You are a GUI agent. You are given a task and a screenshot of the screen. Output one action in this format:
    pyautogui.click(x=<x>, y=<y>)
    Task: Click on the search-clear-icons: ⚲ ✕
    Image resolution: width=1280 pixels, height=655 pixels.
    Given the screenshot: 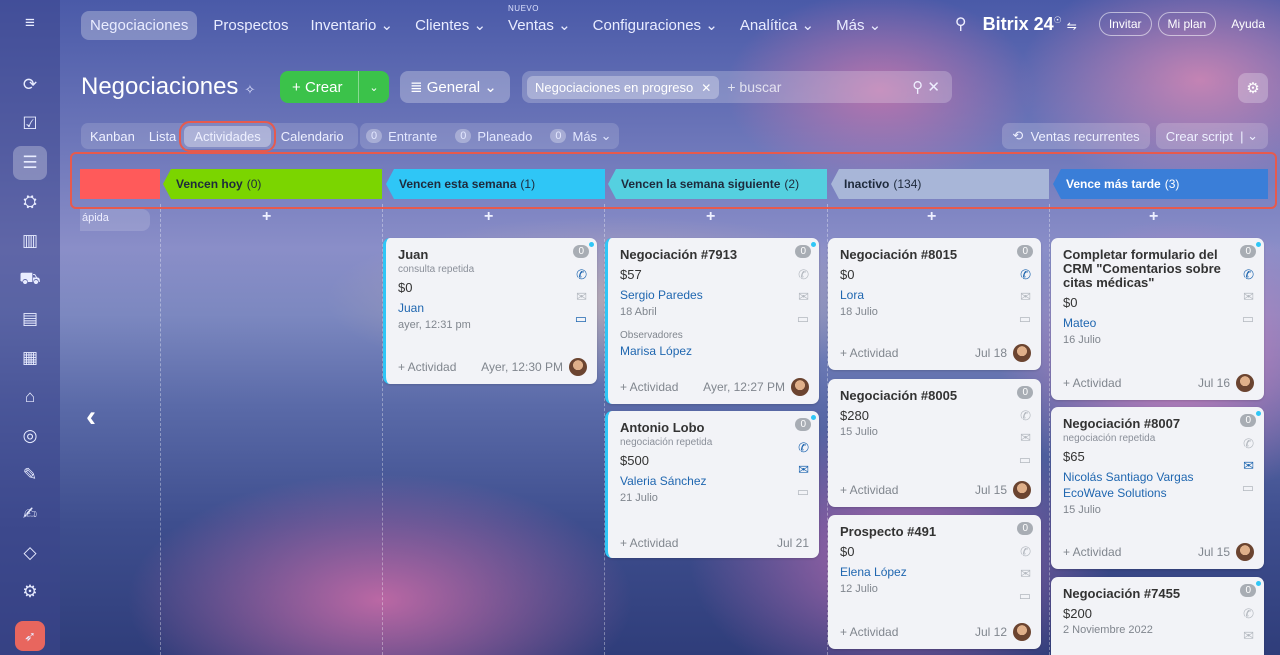 What is the action you would take?
    pyautogui.click(x=926, y=87)
    